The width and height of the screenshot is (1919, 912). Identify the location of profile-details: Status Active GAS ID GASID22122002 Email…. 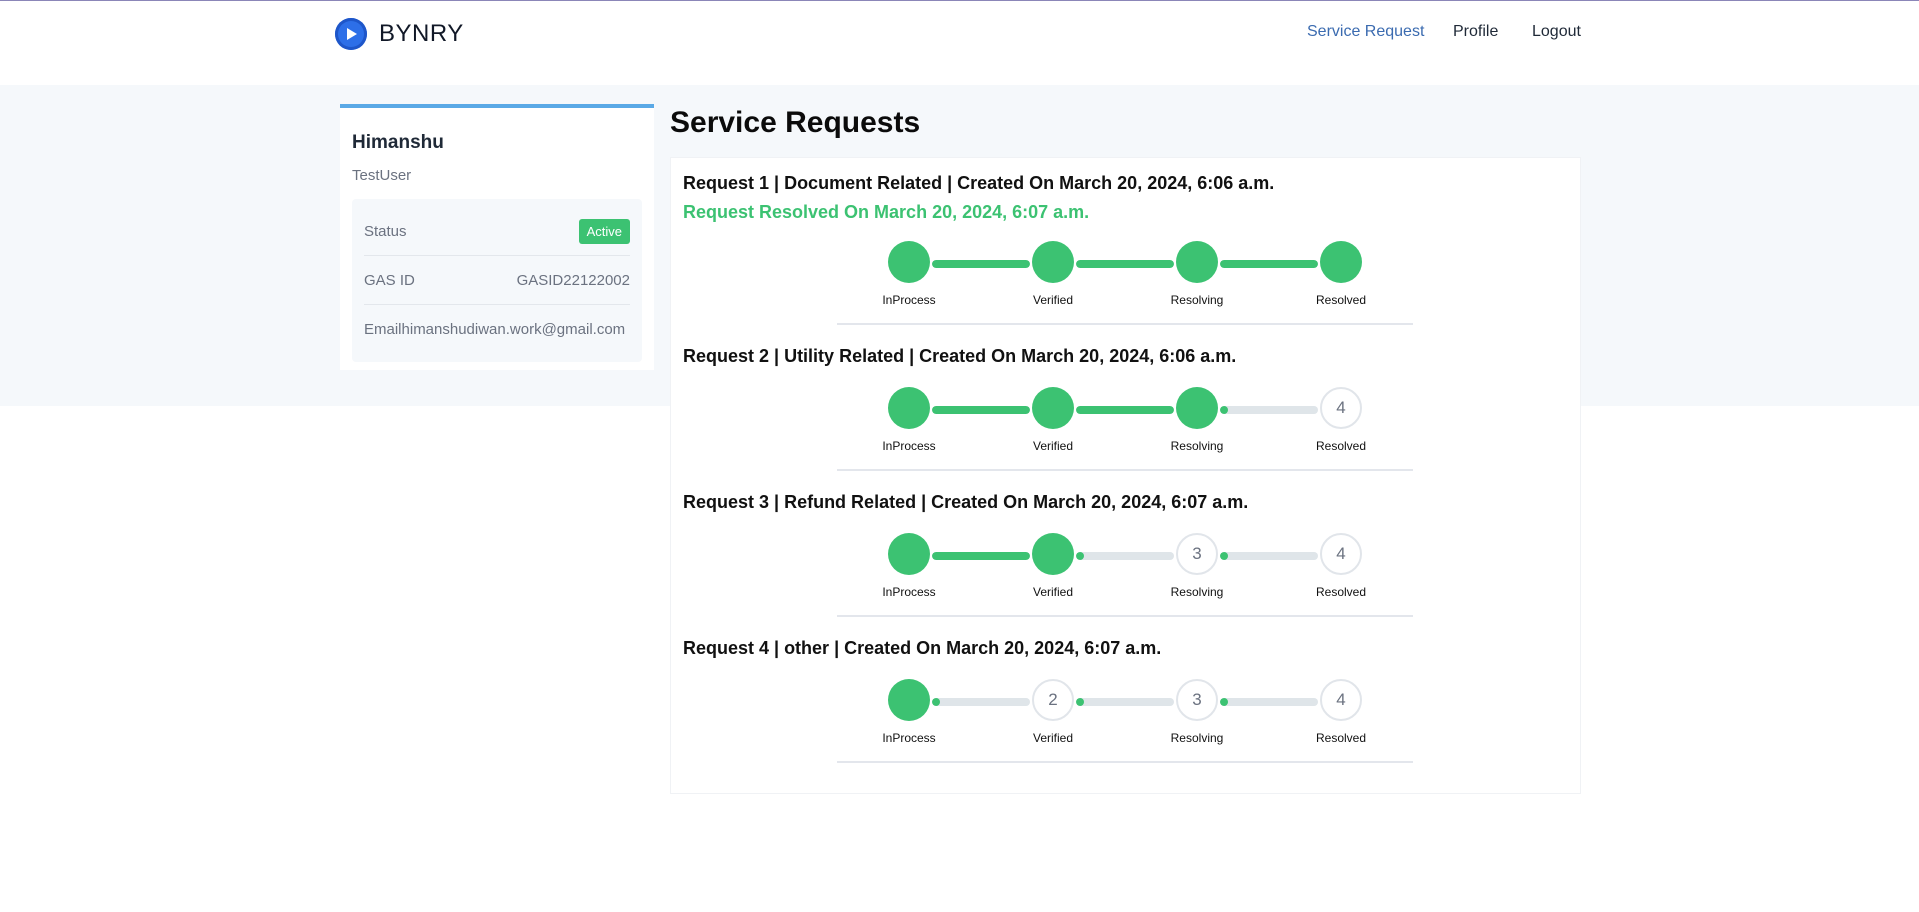
(497, 280).